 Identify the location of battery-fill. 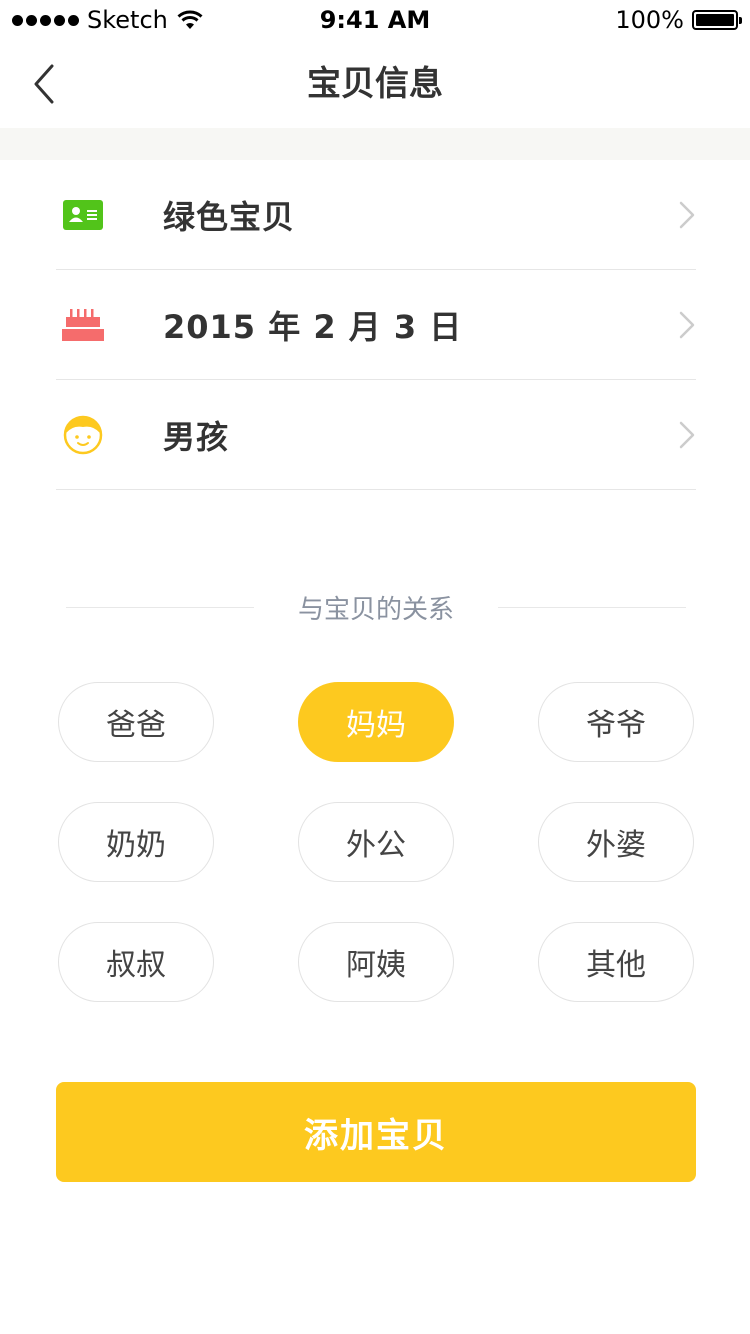
(715, 20).